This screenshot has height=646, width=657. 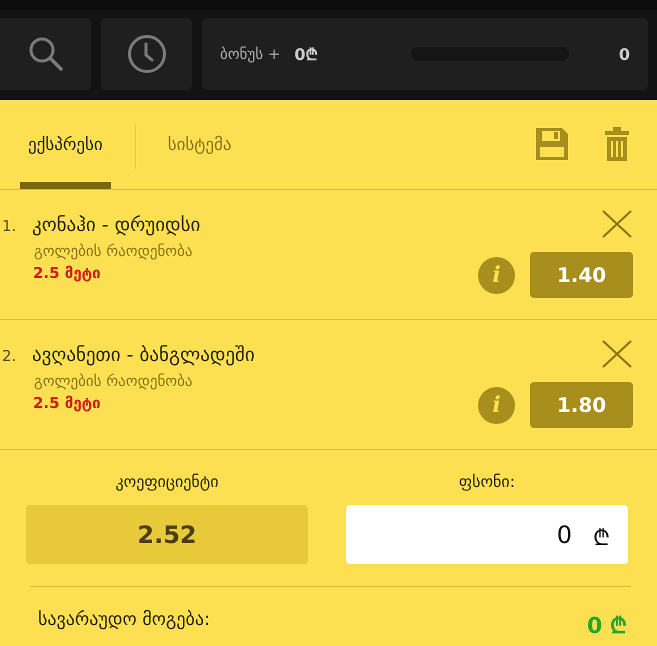 What do you see at coordinates (117, 225) in the screenshot?
I see `match-name: კონაჰი - დრუიდსი` at bounding box center [117, 225].